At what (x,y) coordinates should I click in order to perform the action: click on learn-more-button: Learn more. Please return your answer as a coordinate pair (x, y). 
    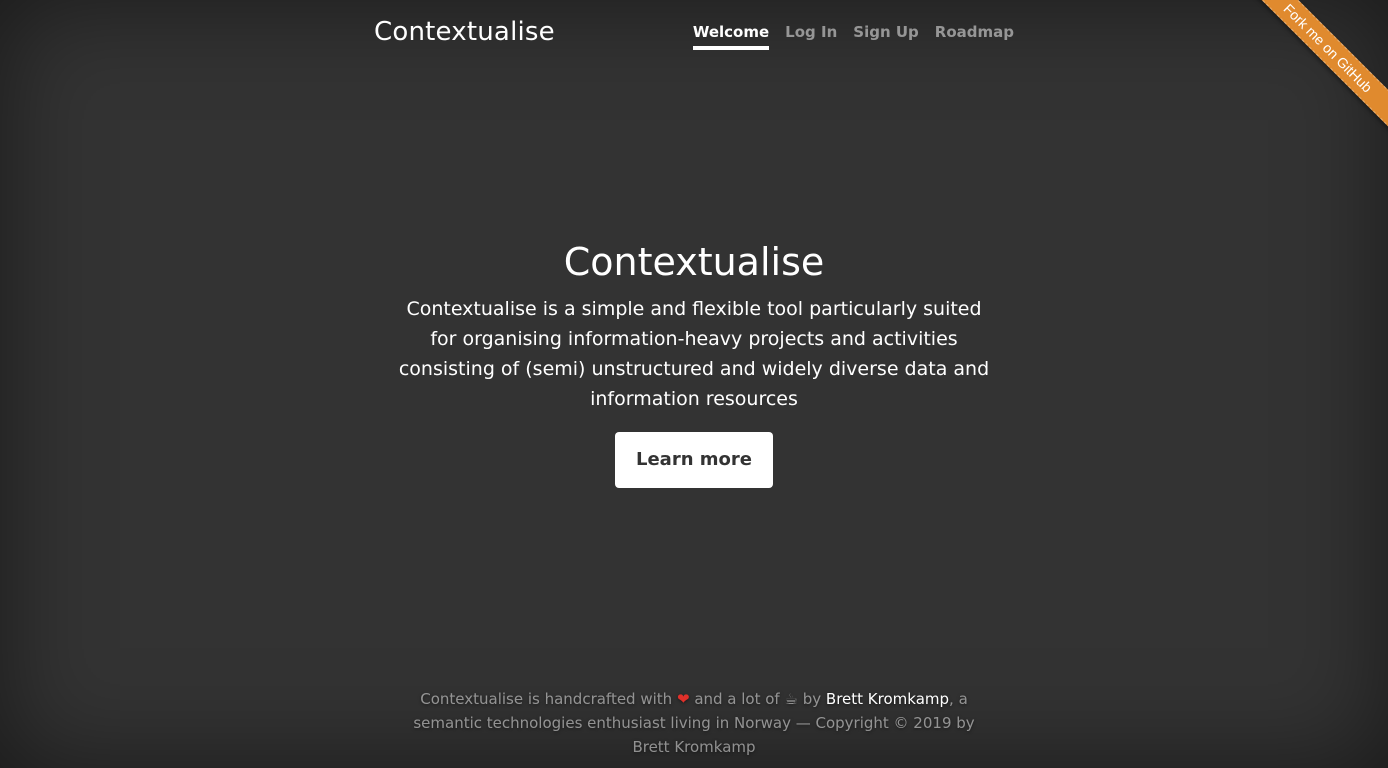
    Looking at the image, I should click on (694, 460).